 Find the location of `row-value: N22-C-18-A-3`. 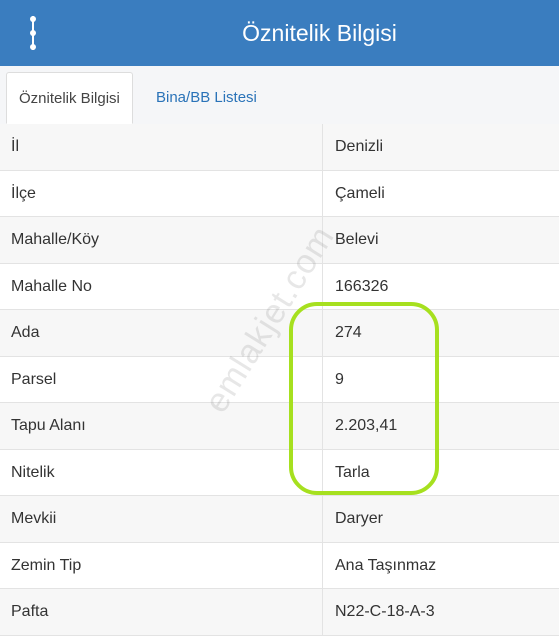

row-value: N22-C-18-A-3 is located at coordinates (385, 611).